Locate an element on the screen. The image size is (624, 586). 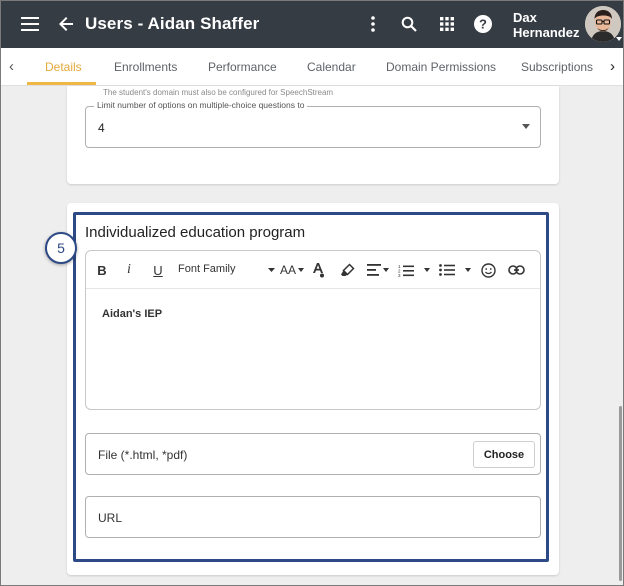
tab-performance: Performance is located at coordinates (242, 67).